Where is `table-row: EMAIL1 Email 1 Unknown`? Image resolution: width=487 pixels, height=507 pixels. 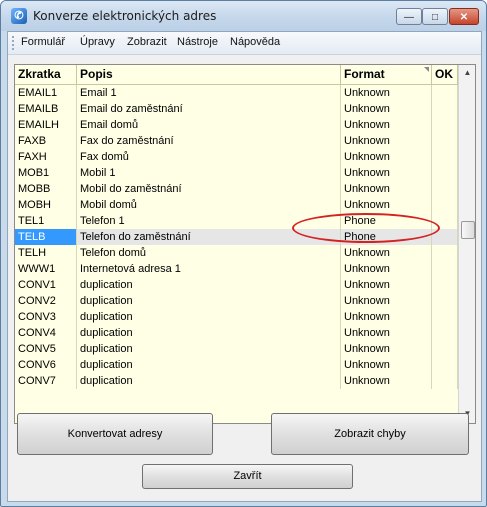 table-row: EMAIL1 Email 1 Unknown is located at coordinates (236, 93).